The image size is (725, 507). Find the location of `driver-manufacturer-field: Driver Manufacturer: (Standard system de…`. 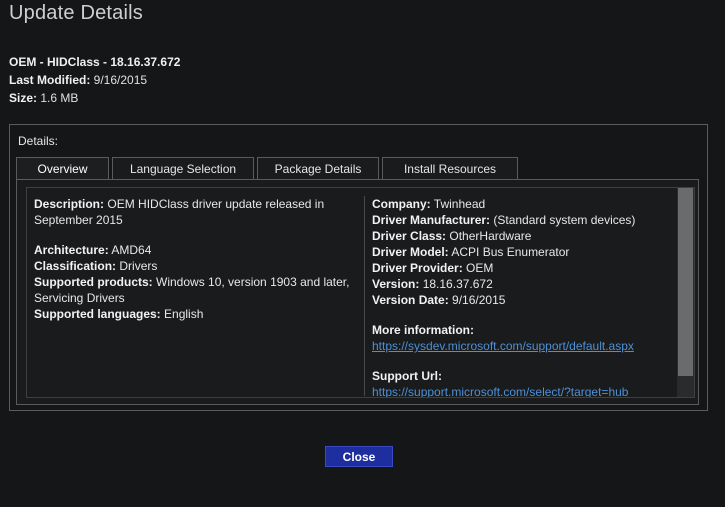

driver-manufacturer-field: Driver Manufacturer: (Standard system de… is located at coordinates (522, 220).